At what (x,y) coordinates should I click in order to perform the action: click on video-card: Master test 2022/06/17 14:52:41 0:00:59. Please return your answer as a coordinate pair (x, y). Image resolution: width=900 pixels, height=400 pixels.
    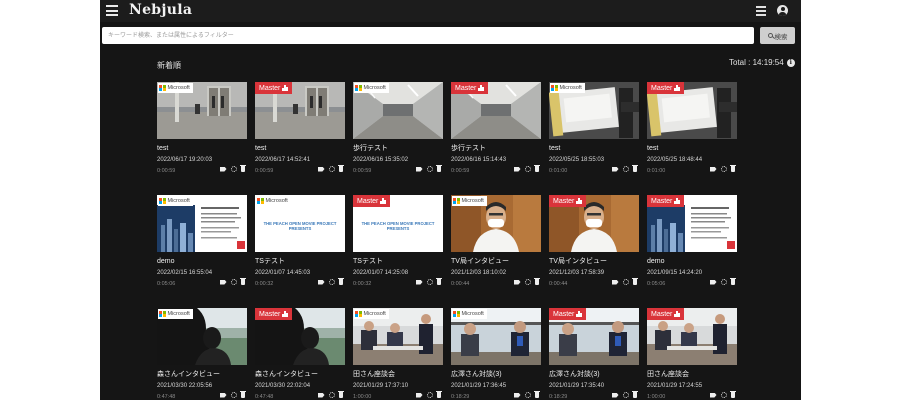
    Looking at the image, I should click on (300, 134).